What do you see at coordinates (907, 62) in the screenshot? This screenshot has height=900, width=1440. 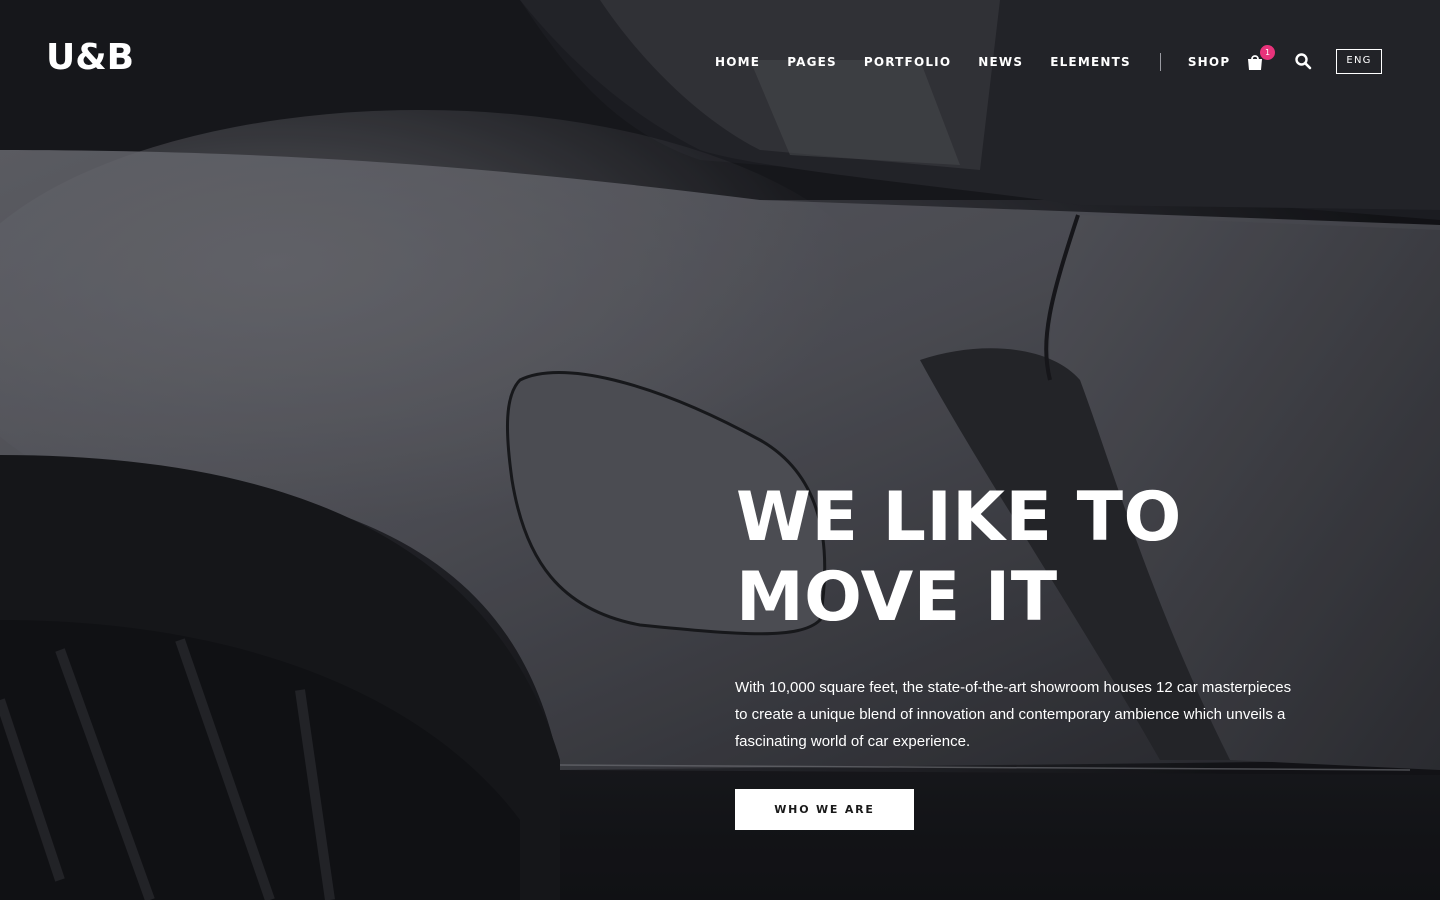 I see `nav-item-portfolio: PORTFOLIO` at bounding box center [907, 62].